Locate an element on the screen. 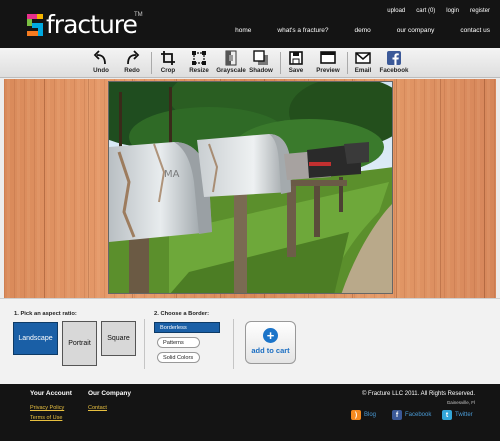 This screenshot has width=500, height=441. save-icon is located at coordinates (296, 58).